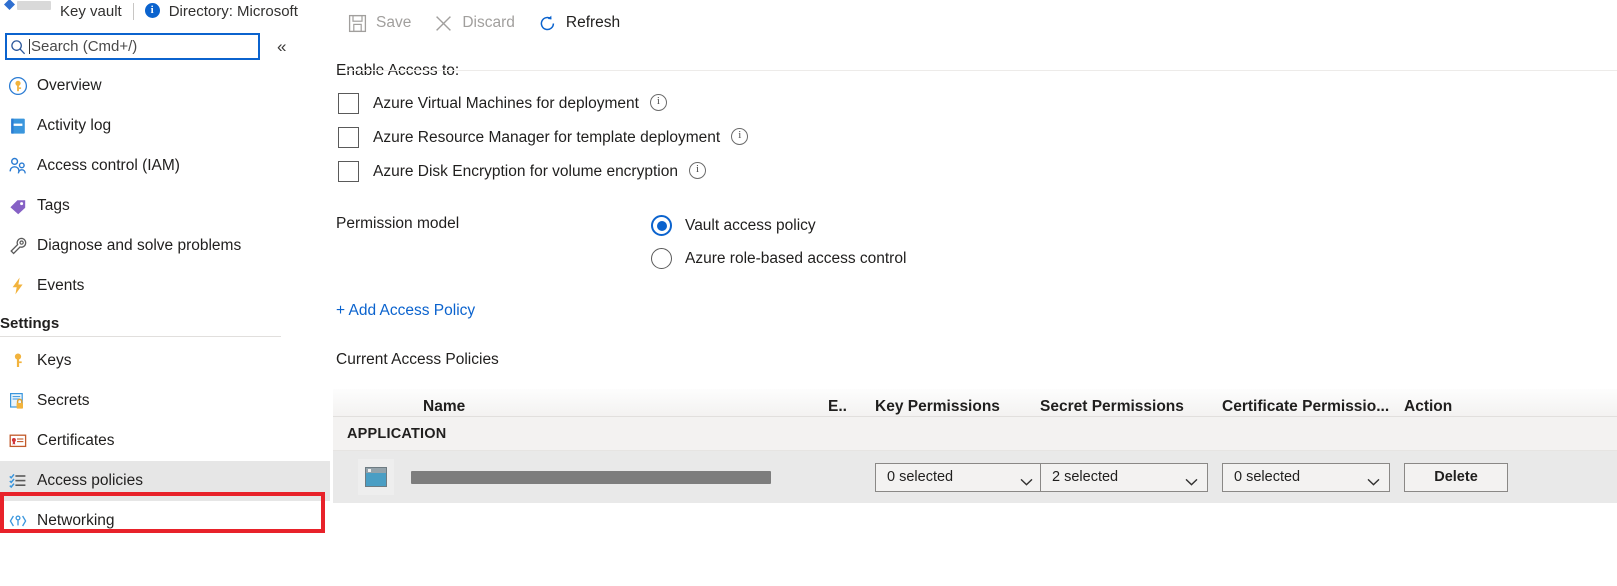  I want to click on radio-row-azure-rbac: Azure role-based access control, so click(778, 258).